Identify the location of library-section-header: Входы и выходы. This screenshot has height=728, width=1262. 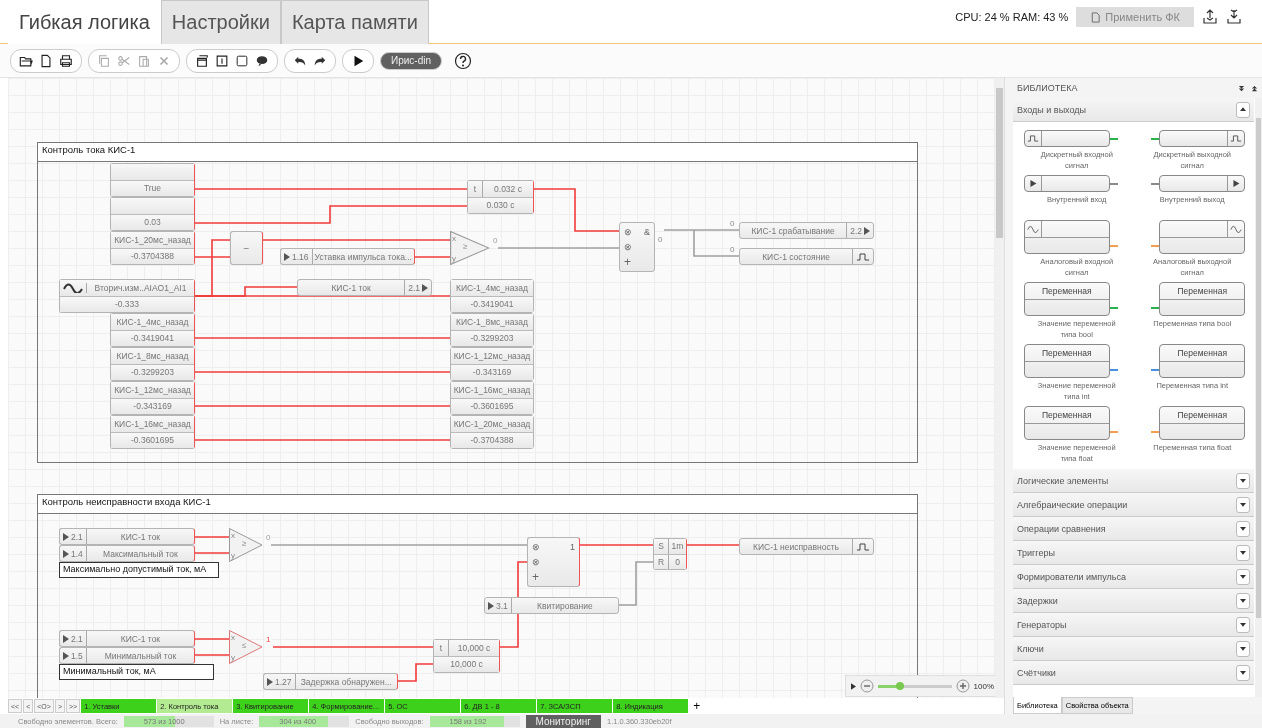
(1133, 110).